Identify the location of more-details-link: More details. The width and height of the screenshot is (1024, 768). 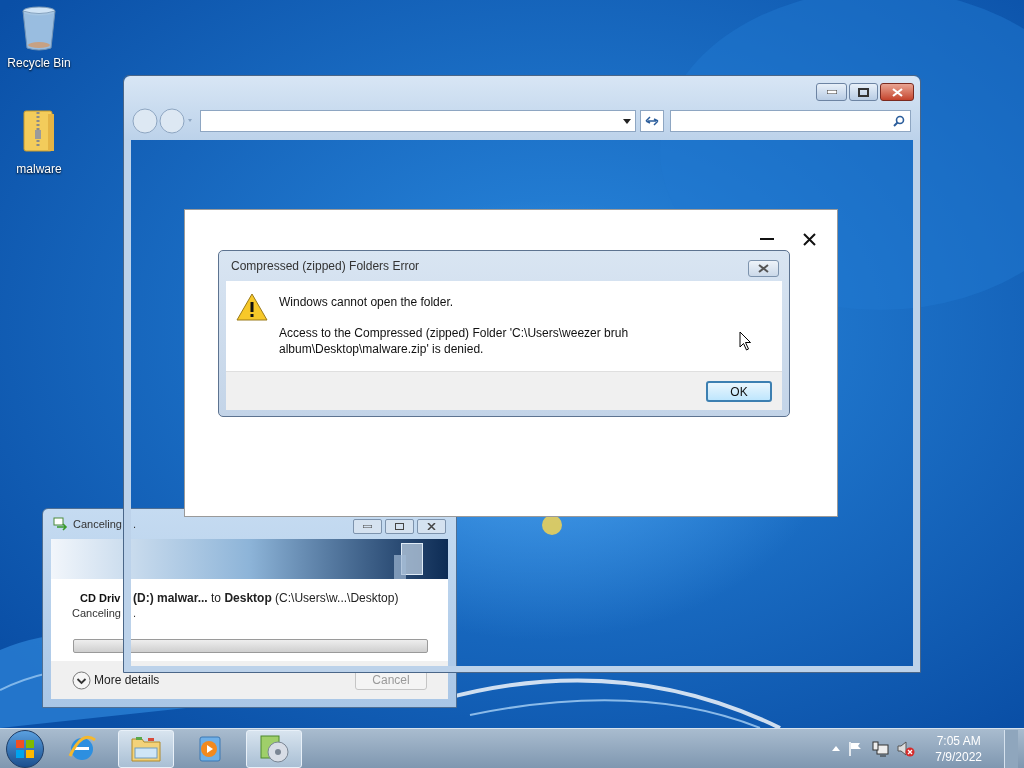
(127, 680).